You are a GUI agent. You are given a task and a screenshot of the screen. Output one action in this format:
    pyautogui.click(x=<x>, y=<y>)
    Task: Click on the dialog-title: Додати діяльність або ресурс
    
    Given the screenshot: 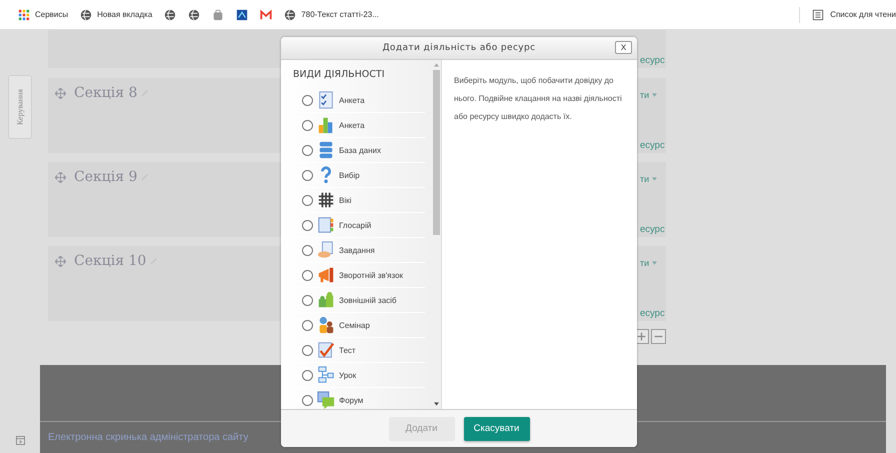 What is the action you would take?
    pyautogui.click(x=459, y=48)
    